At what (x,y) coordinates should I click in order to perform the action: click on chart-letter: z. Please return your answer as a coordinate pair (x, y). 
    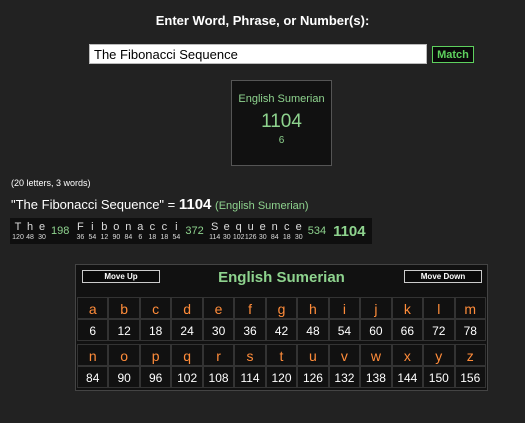
    Looking at the image, I should click on (470, 355).